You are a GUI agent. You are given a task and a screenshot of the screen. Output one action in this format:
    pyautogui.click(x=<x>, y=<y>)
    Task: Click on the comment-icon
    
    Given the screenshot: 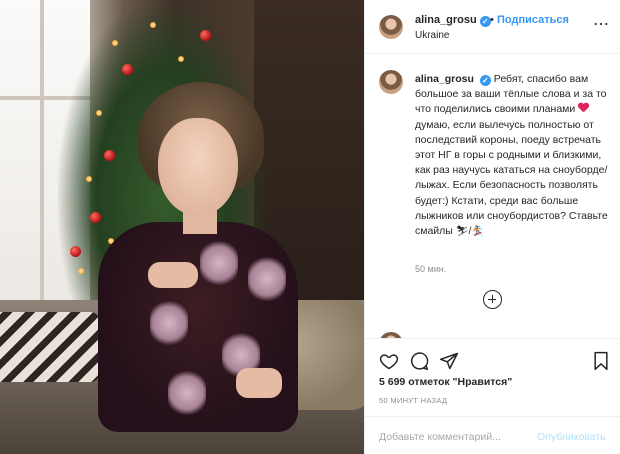 What is the action you would take?
    pyautogui.click(x=419, y=361)
    